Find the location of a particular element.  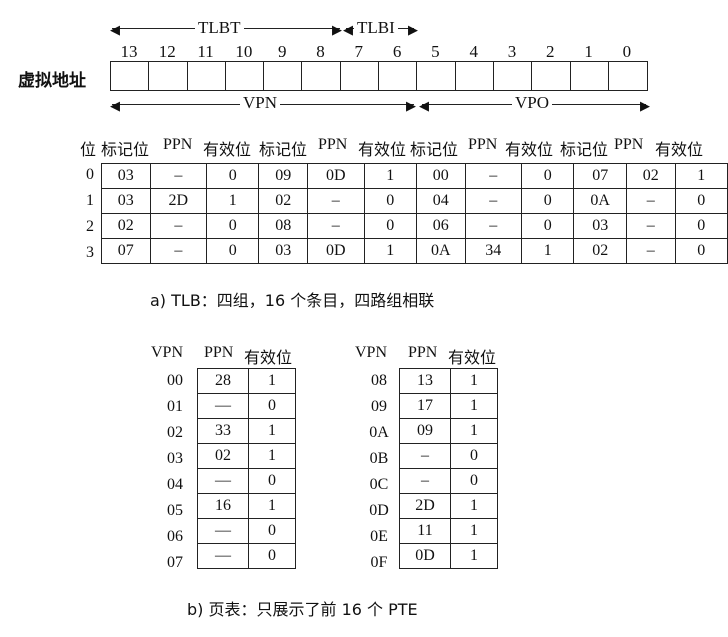

tlb-col-valid-0: 有效位 is located at coordinates (227, 150).